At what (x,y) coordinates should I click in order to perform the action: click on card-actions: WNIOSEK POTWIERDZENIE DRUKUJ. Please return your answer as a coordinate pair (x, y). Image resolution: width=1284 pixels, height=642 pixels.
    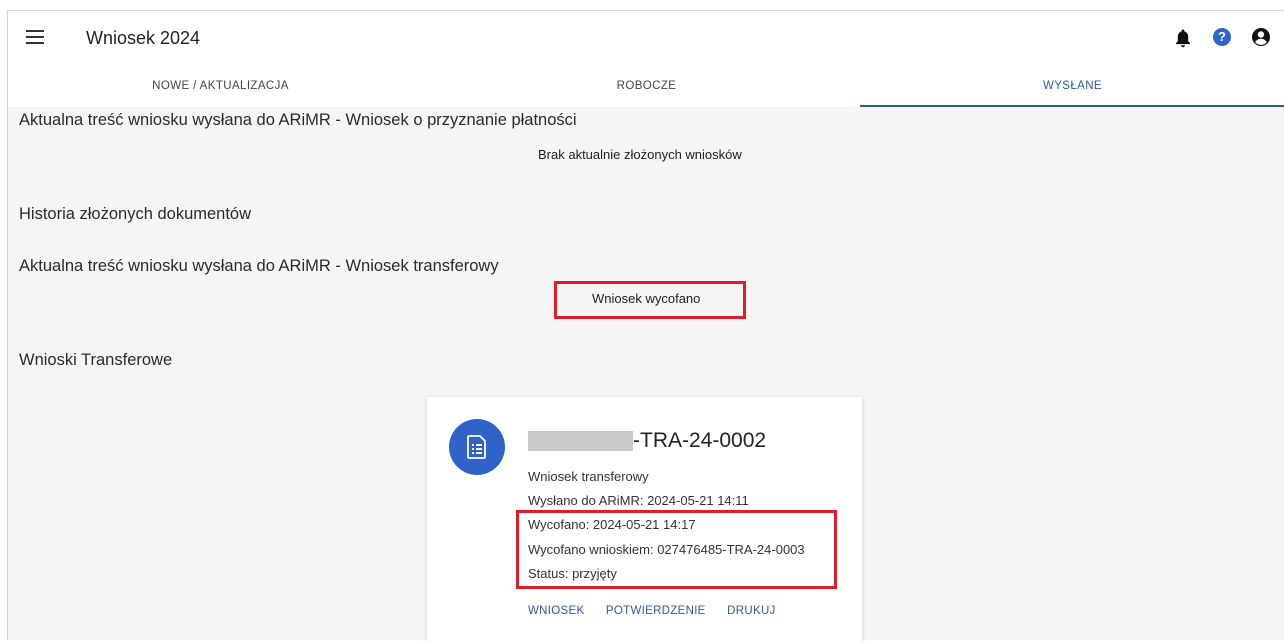
    Looking at the image, I should click on (661, 611).